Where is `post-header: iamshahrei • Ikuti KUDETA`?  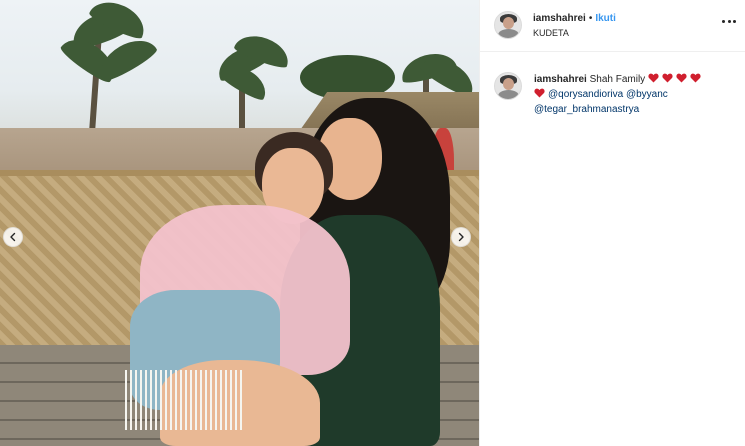
post-header: iamshahrei • Ikuti KUDETA is located at coordinates (612, 26).